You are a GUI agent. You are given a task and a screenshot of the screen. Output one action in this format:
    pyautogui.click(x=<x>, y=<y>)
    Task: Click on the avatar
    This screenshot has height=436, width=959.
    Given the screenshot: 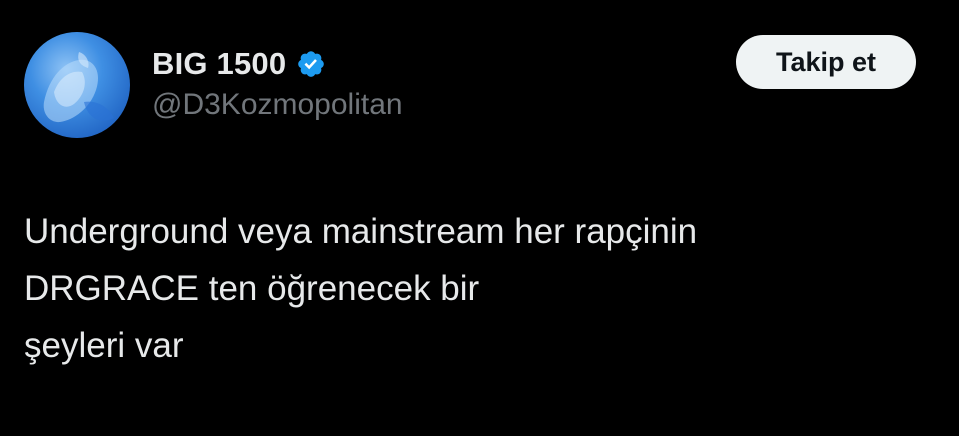 What is the action you would take?
    pyautogui.click(x=77, y=85)
    